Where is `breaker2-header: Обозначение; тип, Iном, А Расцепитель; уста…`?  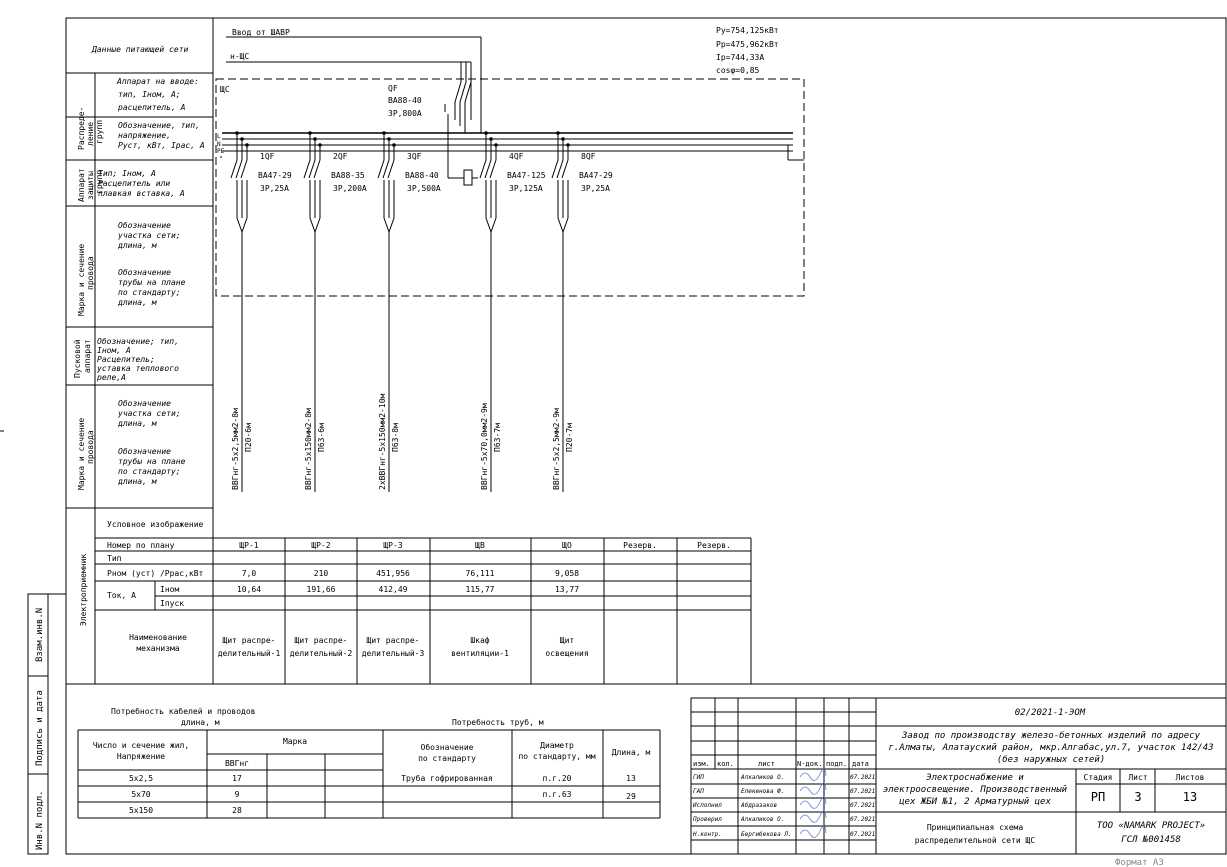 breaker2-header: Обозначение; тип, Iном, А Расцепитель; уста… is located at coordinates (137, 359).